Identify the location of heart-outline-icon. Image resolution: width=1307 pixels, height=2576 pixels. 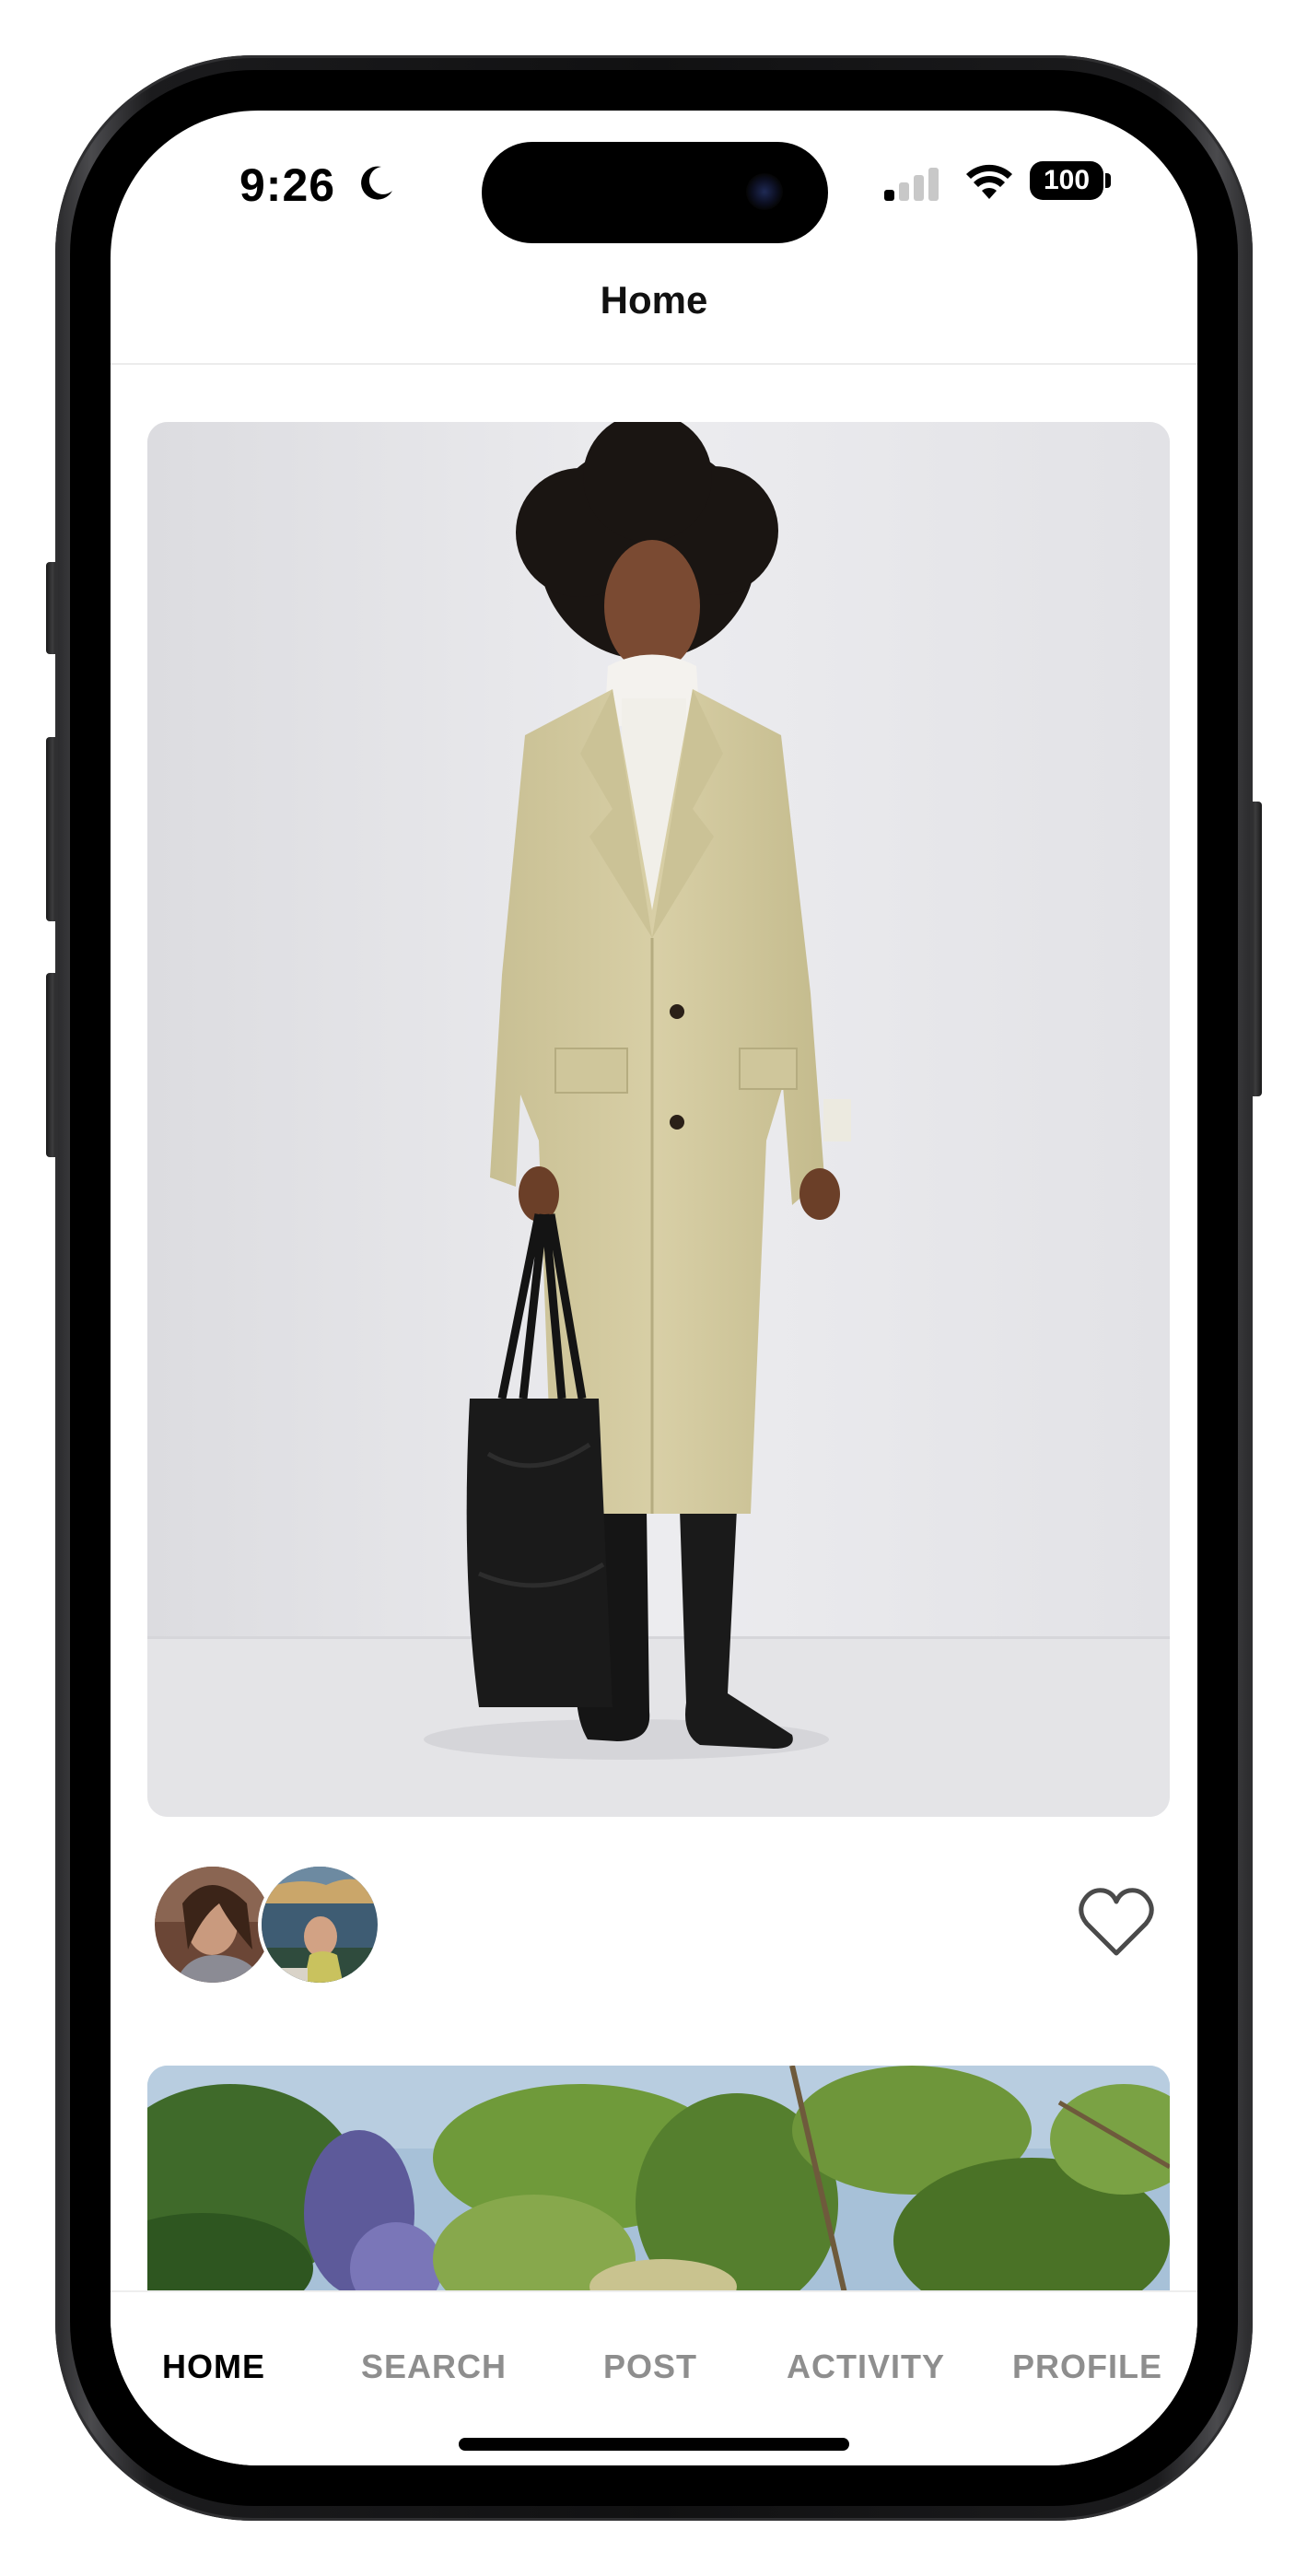
(1117, 1923).